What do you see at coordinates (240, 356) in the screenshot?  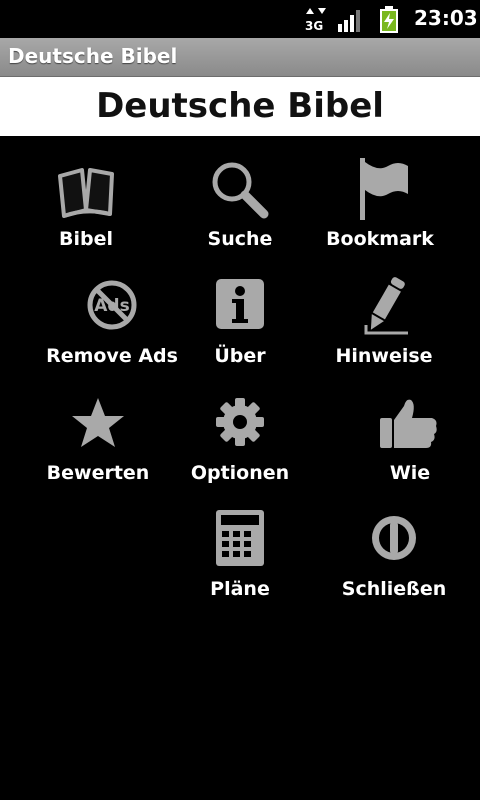 I see `menu-item-label: Über` at bounding box center [240, 356].